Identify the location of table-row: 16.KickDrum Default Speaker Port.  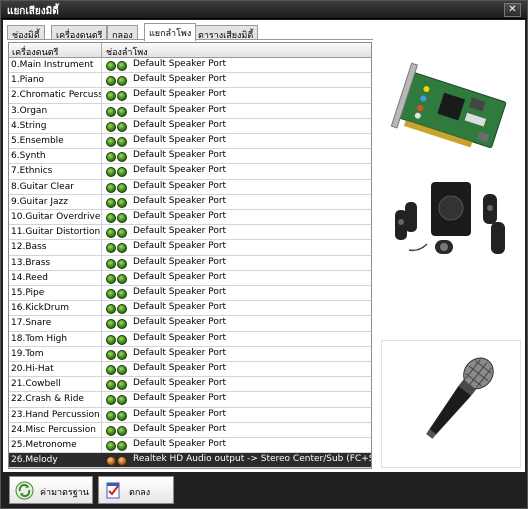
(190, 309).